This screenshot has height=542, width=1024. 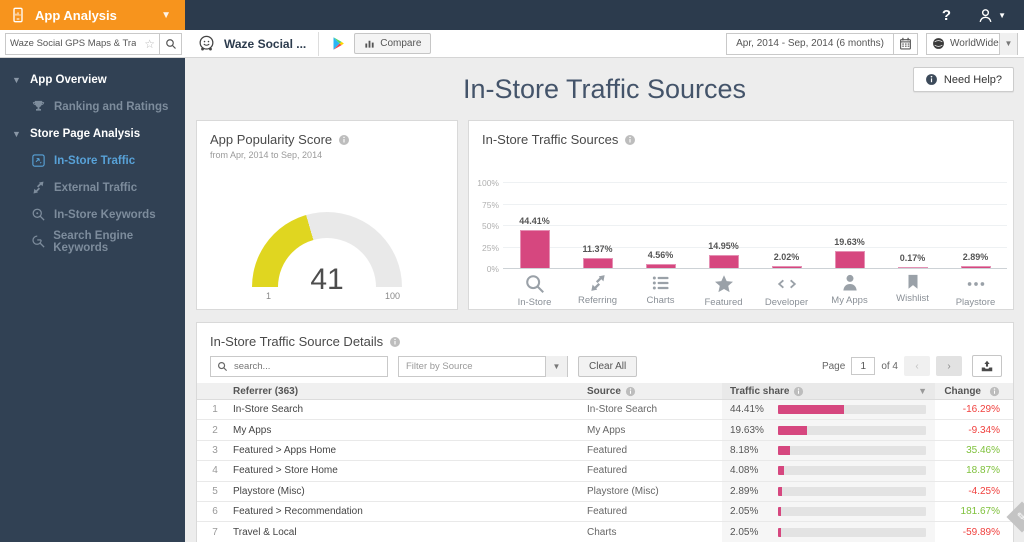 What do you see at coordinates (660, 255) in the screenshot?
I see `bar-value-label: 4.56%` at bounding box center [660, 255].